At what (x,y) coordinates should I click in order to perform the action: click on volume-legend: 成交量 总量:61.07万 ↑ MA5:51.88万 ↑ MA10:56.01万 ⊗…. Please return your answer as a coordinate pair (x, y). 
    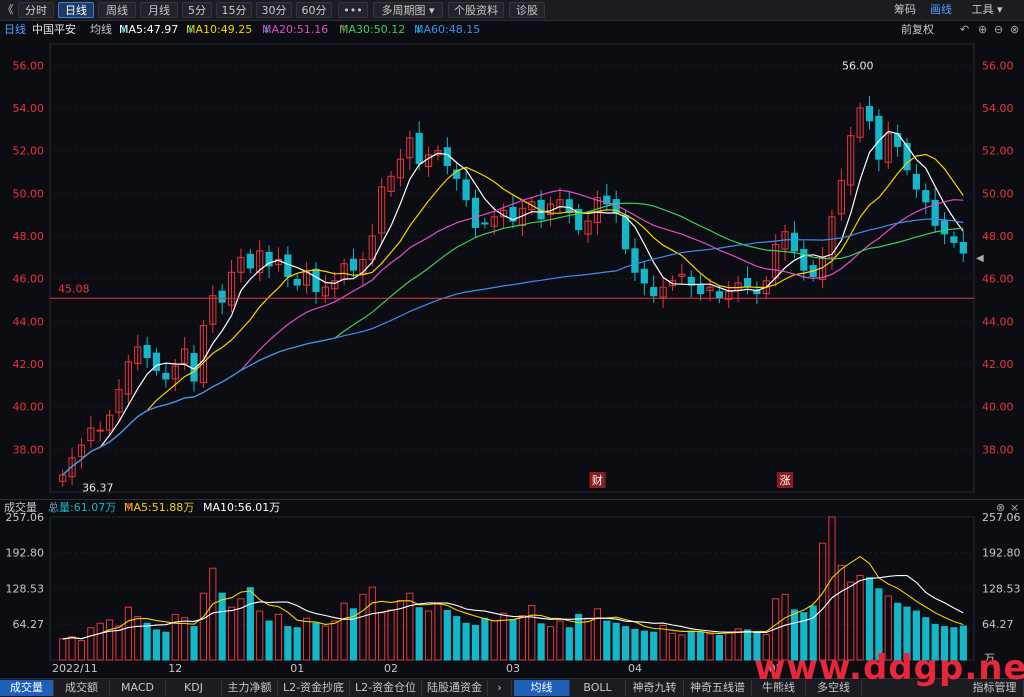
    Looking at the image, I should click on (512, 507).